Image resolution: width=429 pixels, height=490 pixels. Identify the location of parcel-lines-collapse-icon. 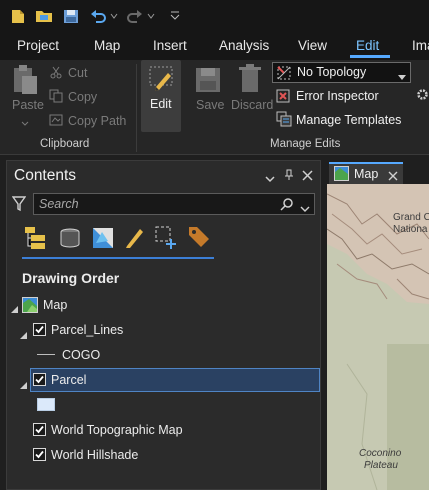
(23, 334).